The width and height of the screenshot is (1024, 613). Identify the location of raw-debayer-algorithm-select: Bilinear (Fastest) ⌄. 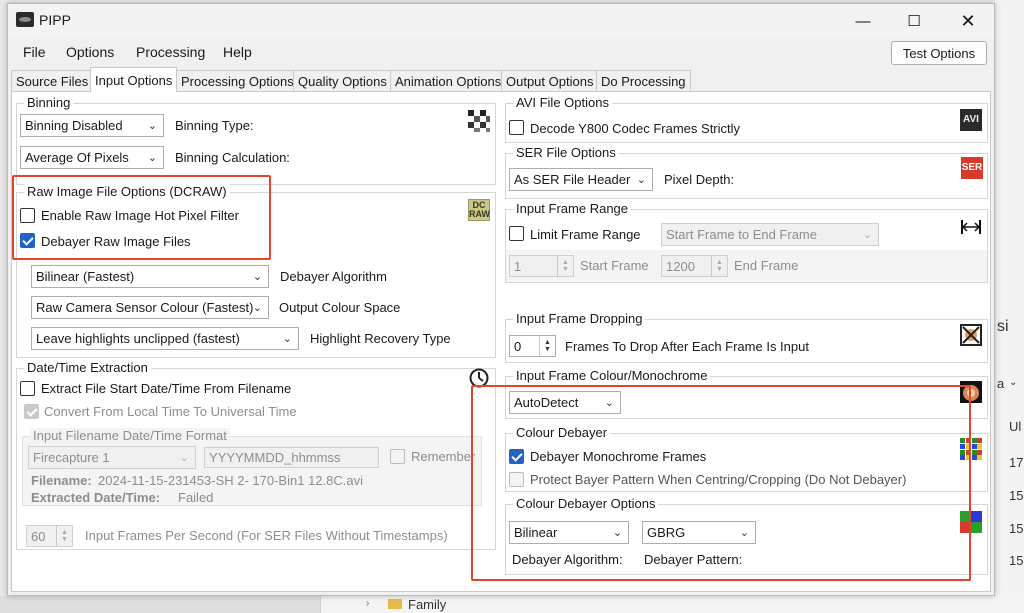
(150, 276).